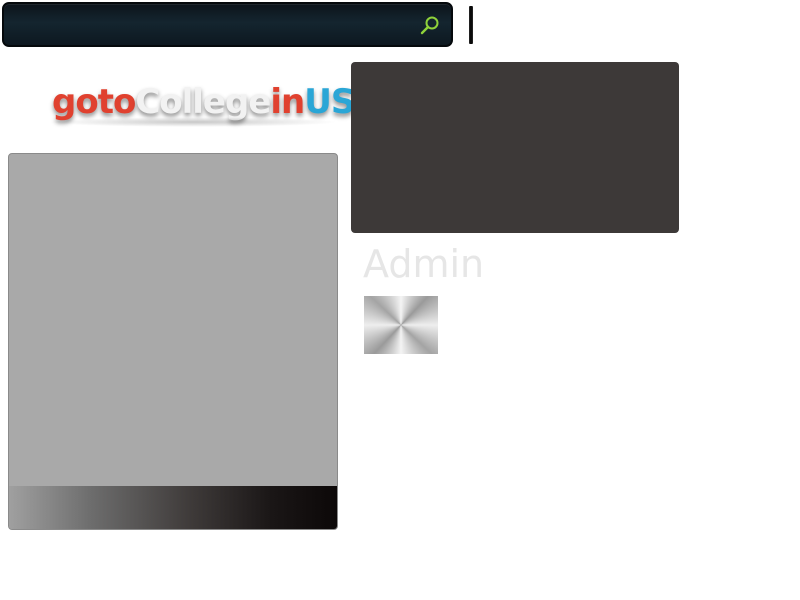 The width and height of the screenshot is (800, 600). Describe the element at coordinates (193, 122) in the screenshot. I see `logo-shadow` at that location.